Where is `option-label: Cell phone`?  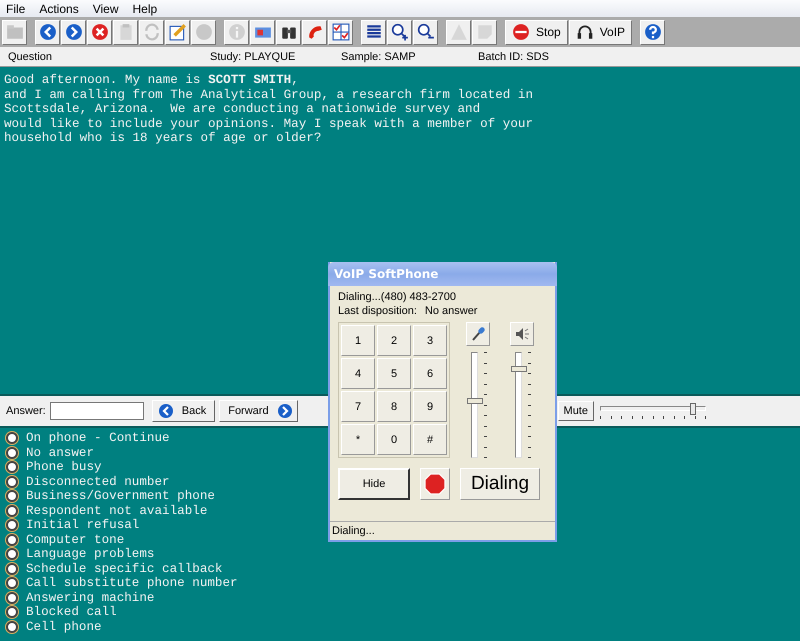 option-label: Cell phone is located at coordinates (64, 627).